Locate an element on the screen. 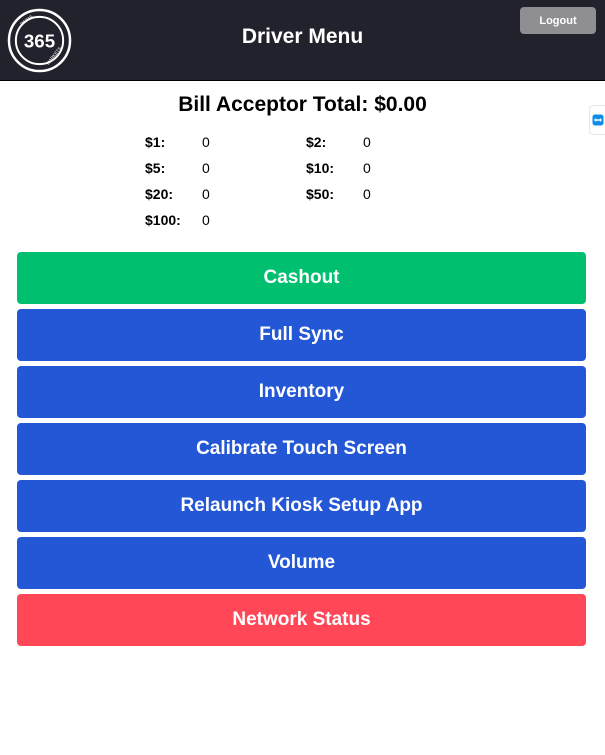 Image resolution: width=605 pixels, height=755 pixels. bill-acceptor-total: Bill Acceptor Total: $0.00 is located at coordinates (302, 104).